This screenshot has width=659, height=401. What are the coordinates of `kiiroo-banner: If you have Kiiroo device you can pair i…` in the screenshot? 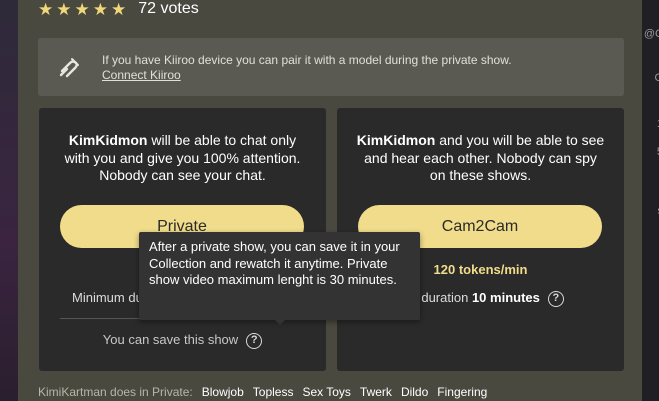 It's located at (331, 67).